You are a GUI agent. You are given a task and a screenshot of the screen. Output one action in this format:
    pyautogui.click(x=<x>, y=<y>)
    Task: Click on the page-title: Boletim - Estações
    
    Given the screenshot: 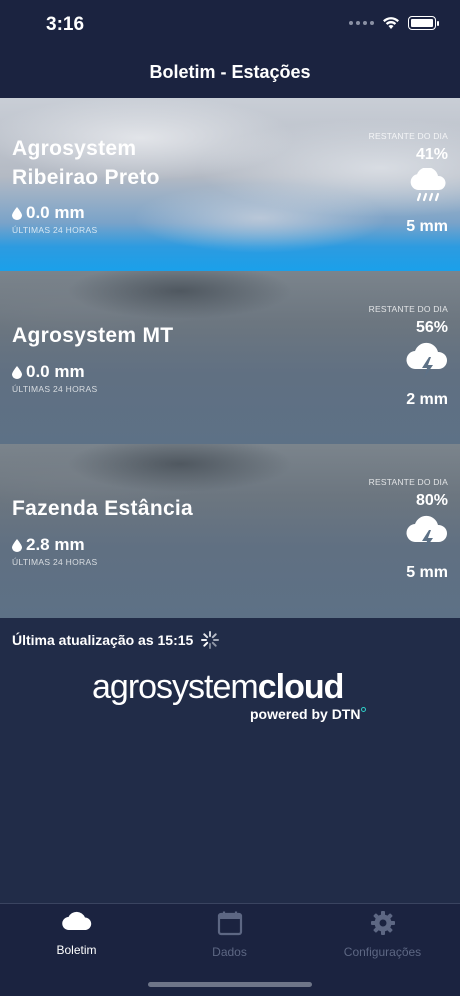 What is the action you would take?
    pyautogui.click(x=230, y=72)
    